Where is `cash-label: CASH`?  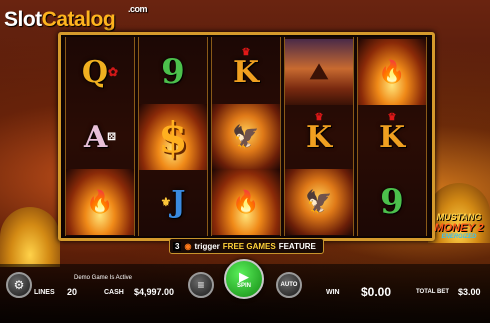
cash-label: CASH is located at coordinates (114, 292).